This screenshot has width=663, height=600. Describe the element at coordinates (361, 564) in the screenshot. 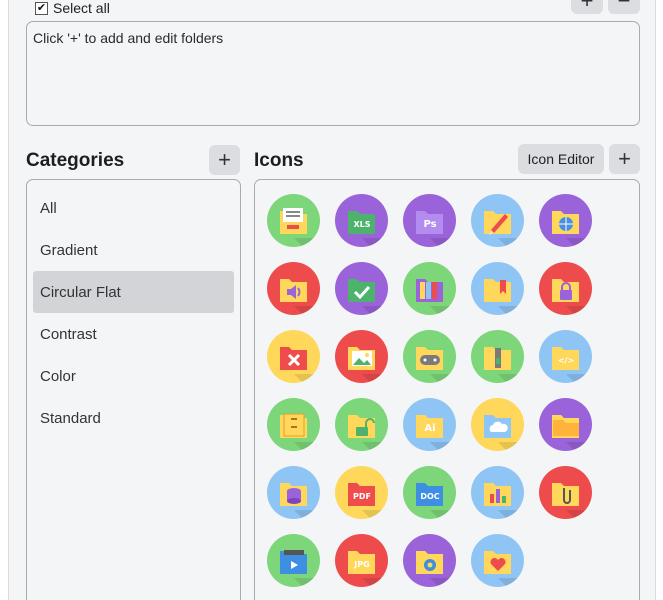

I see `svg-text: JPG` at that location.